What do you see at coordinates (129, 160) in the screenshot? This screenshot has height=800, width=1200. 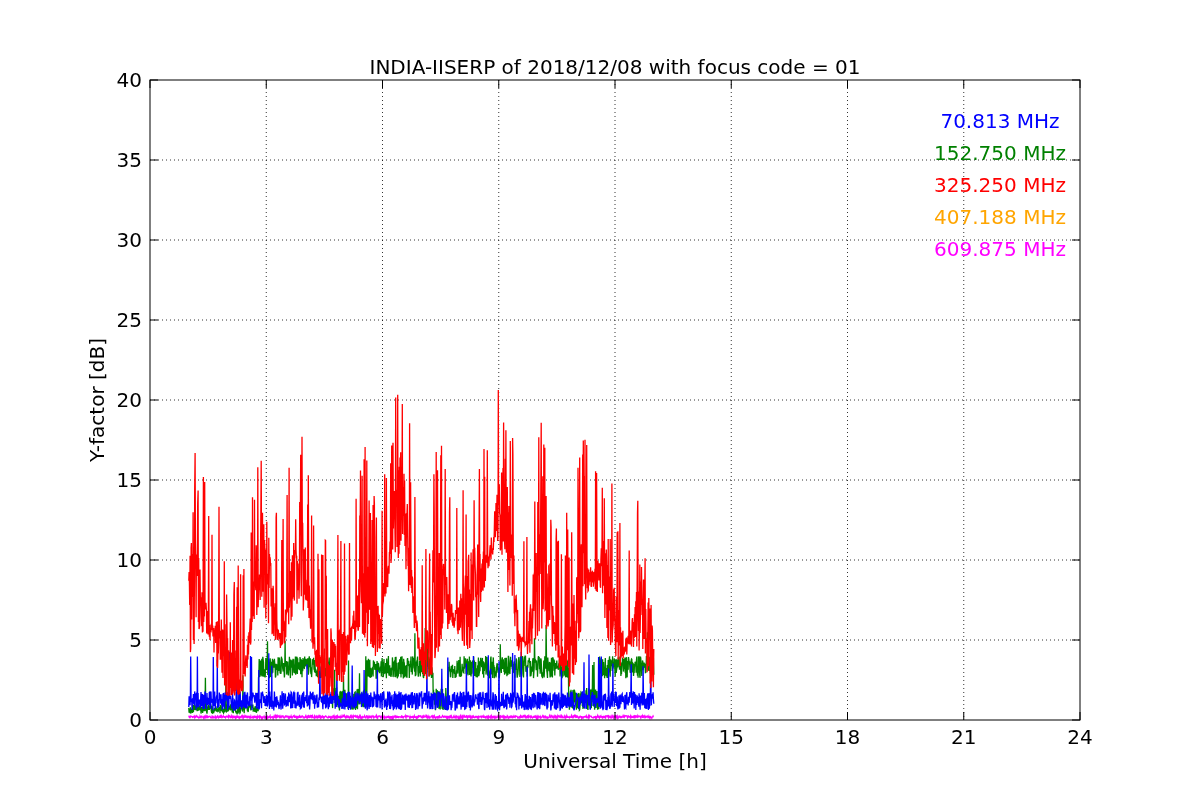 I see `tick-label: 35` at bounding box center [129, 160].